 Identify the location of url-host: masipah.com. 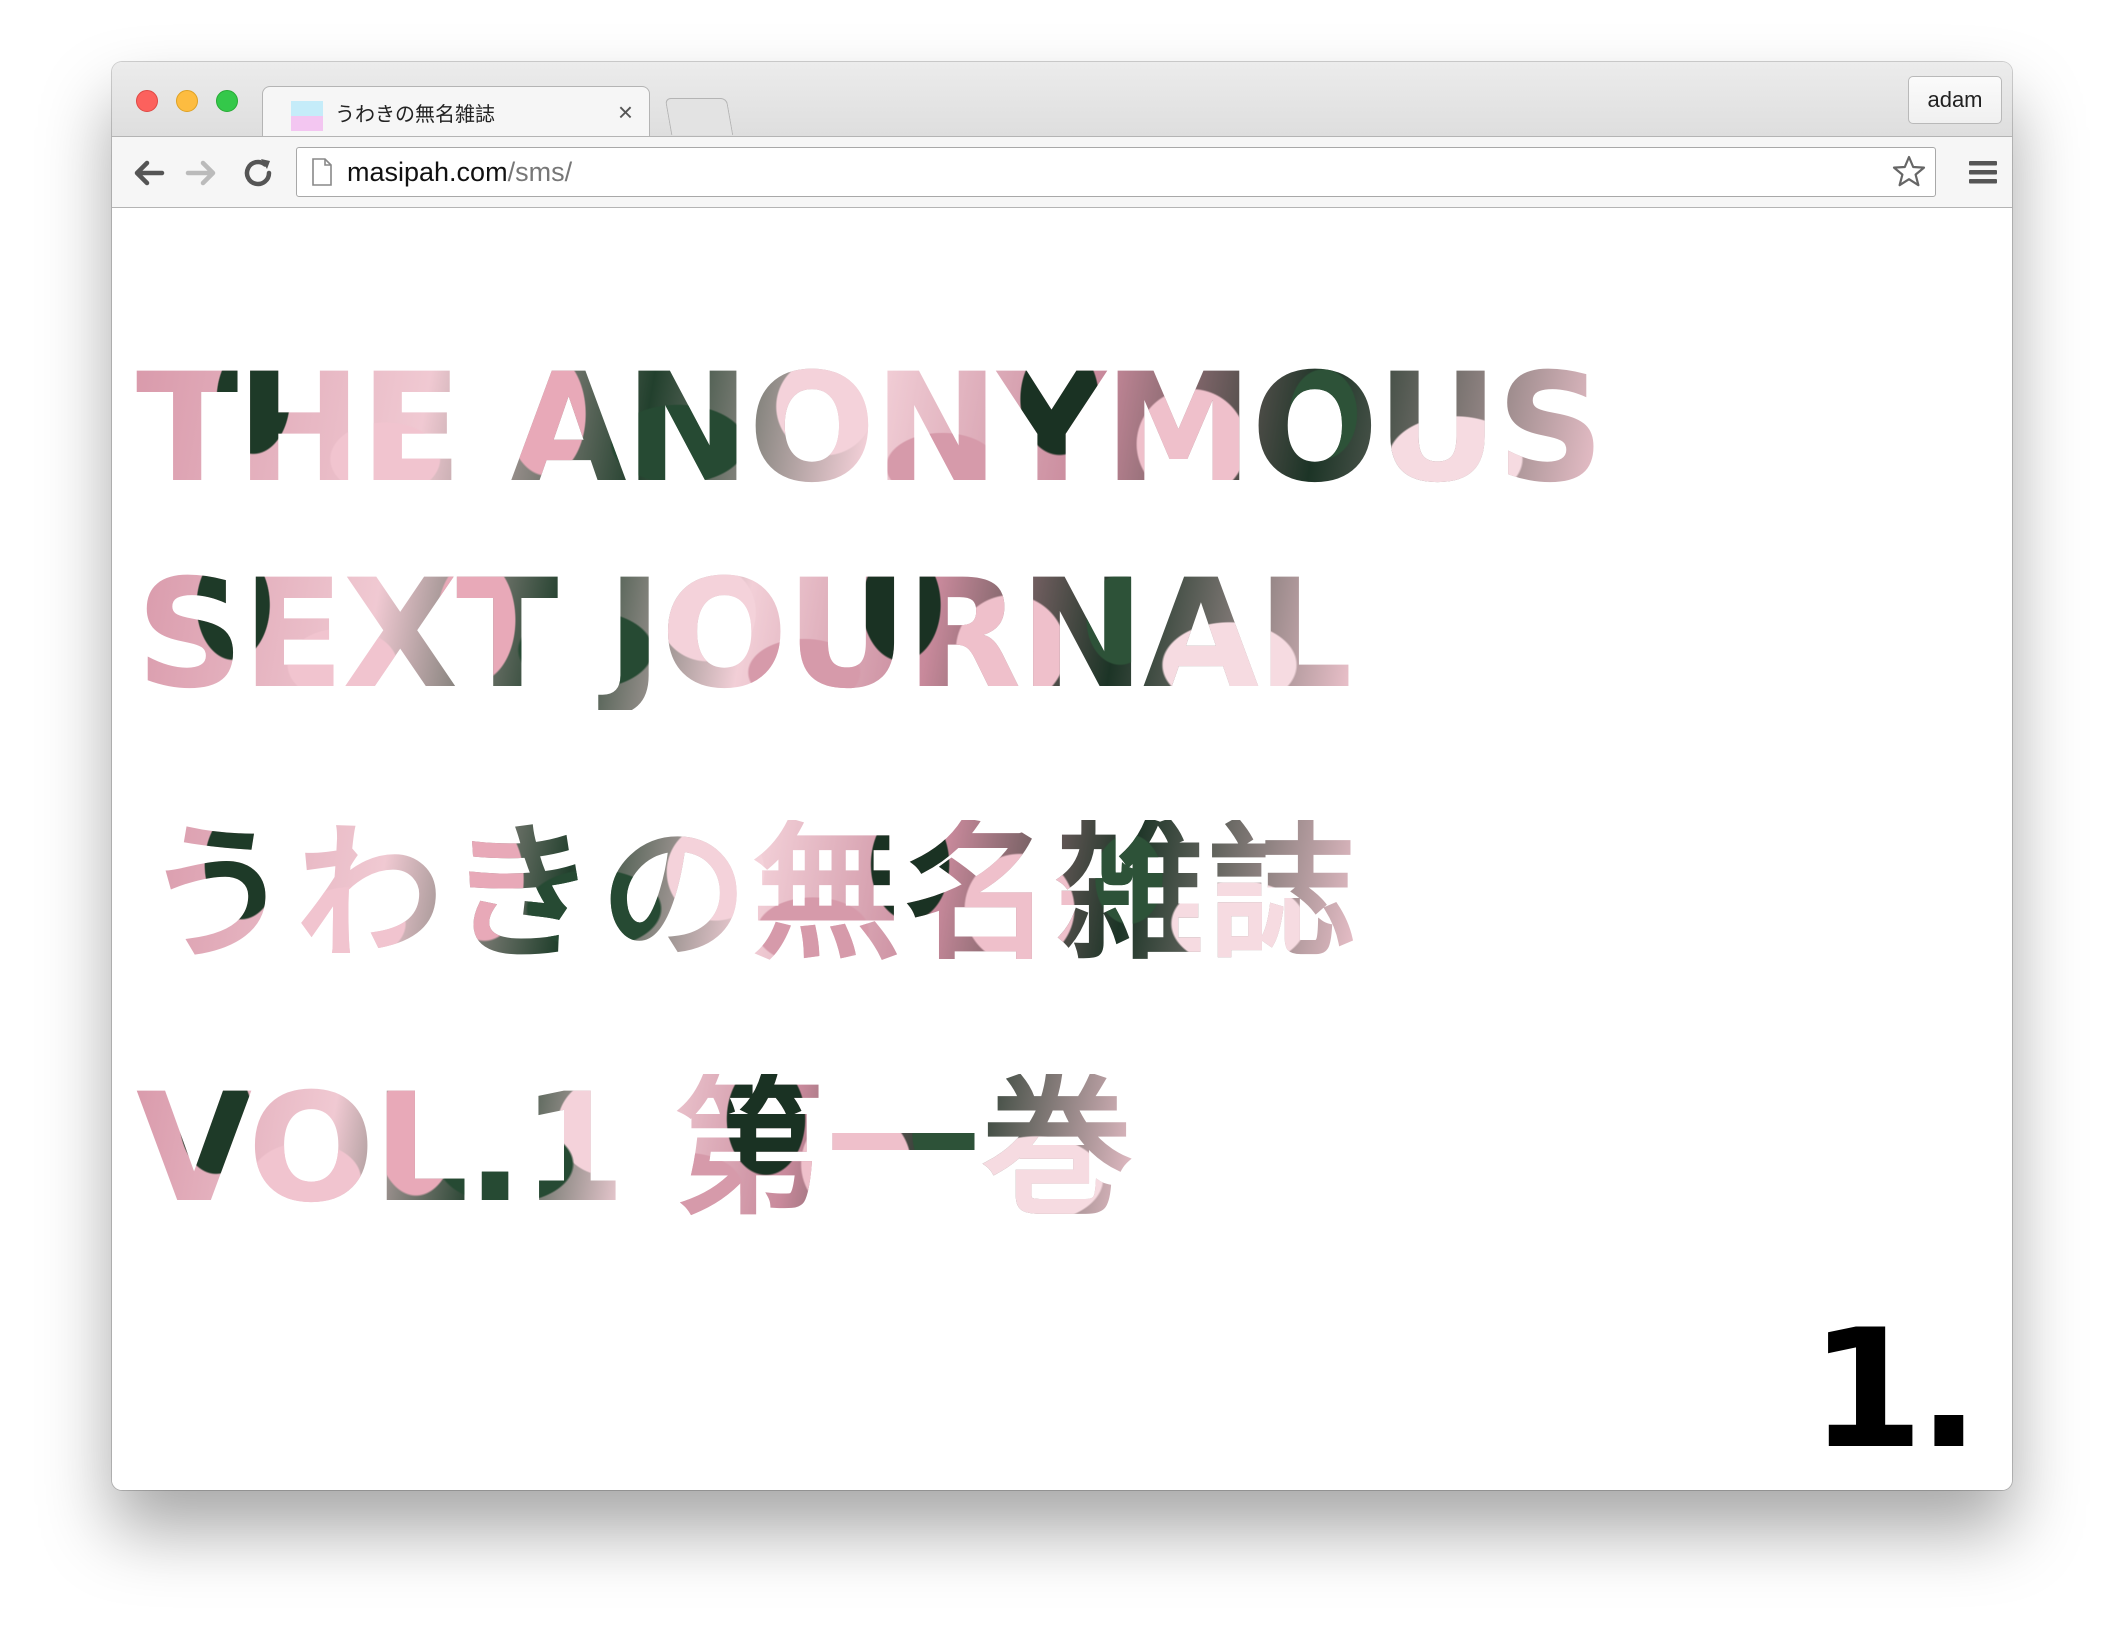
(427, 172).